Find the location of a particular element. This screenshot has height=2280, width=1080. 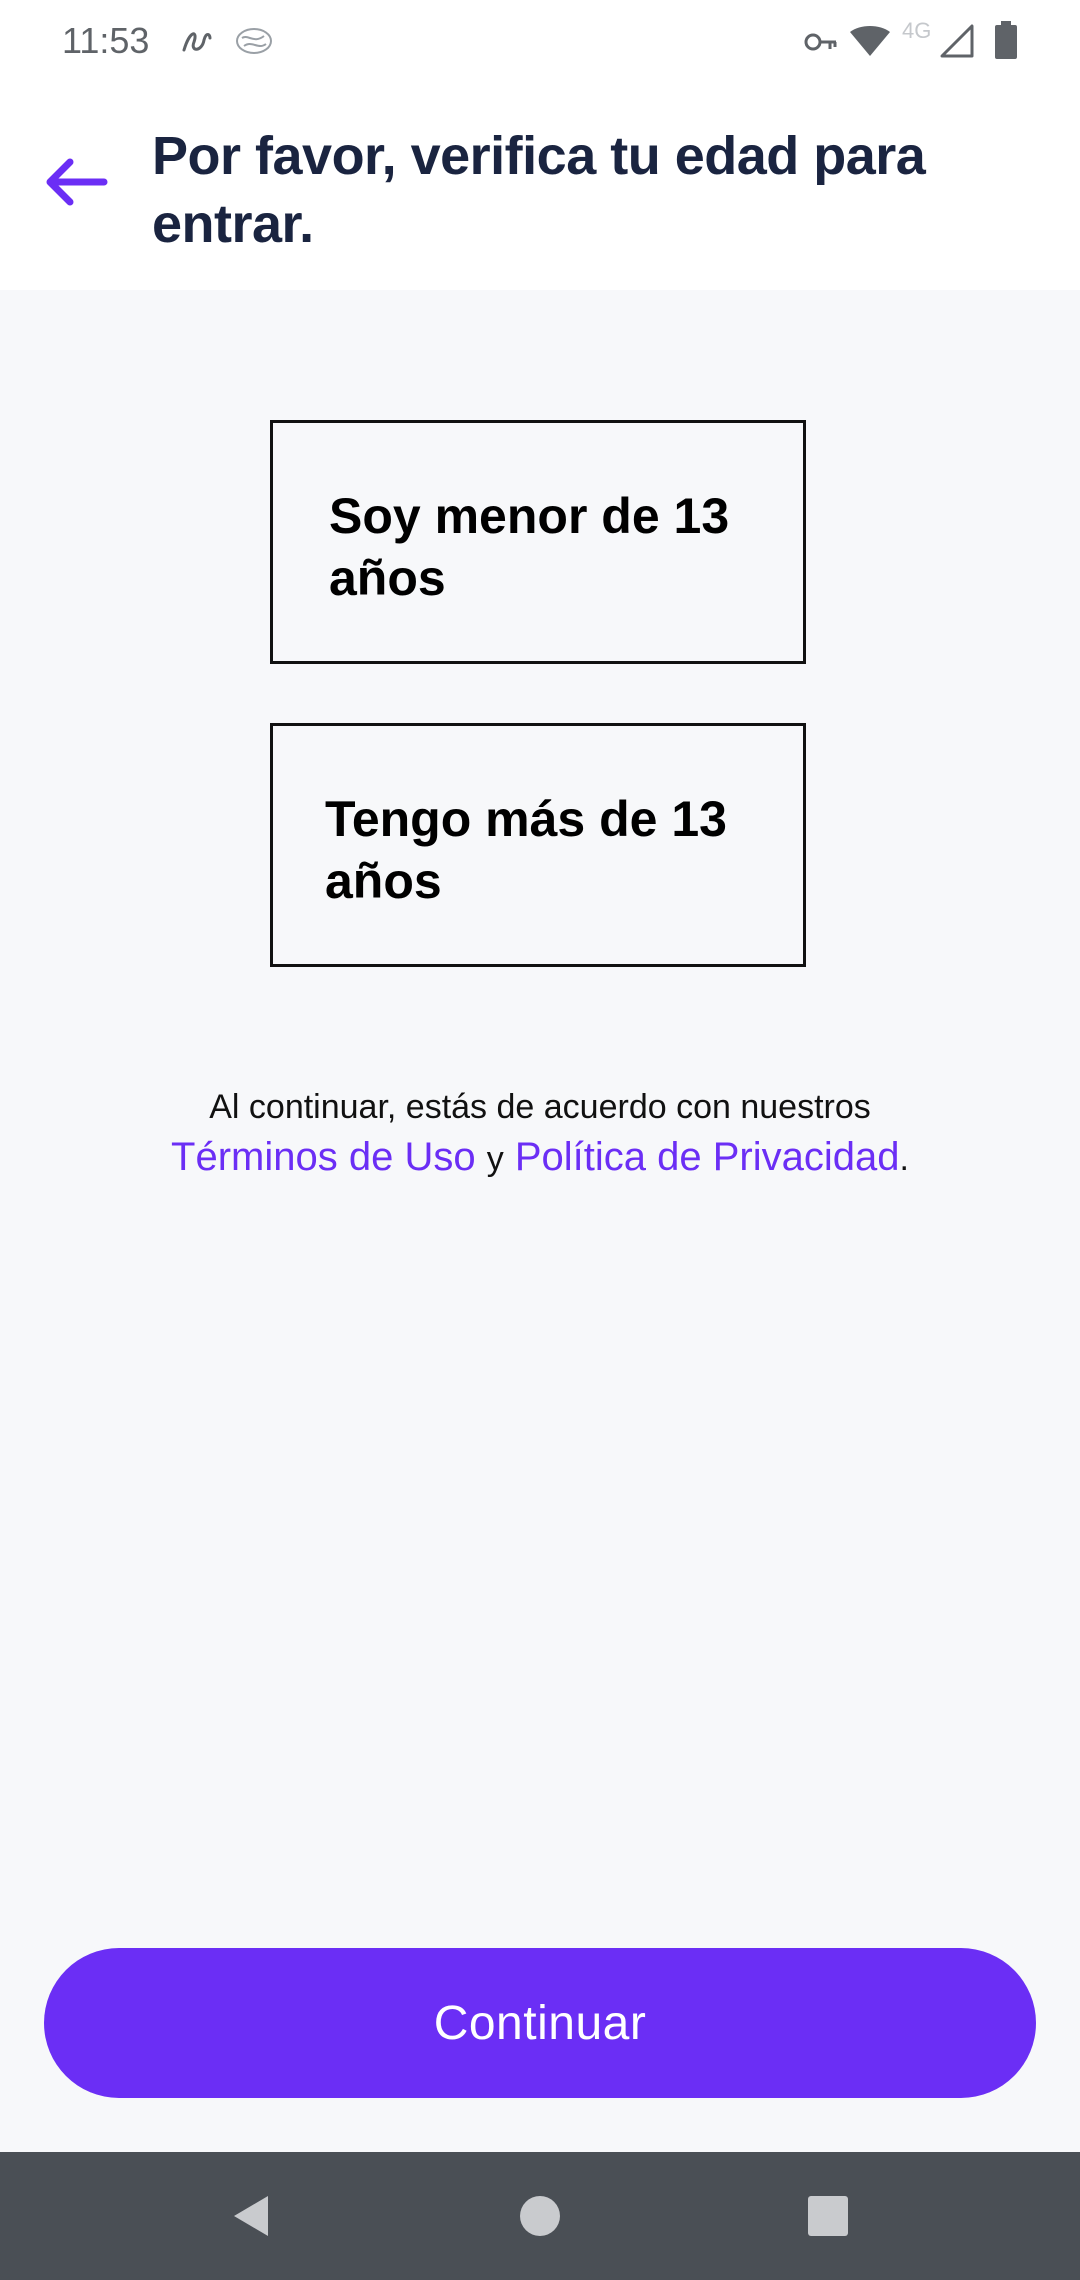

privacy-link: Política de Privacidad is located at coordinates (707, 1157).